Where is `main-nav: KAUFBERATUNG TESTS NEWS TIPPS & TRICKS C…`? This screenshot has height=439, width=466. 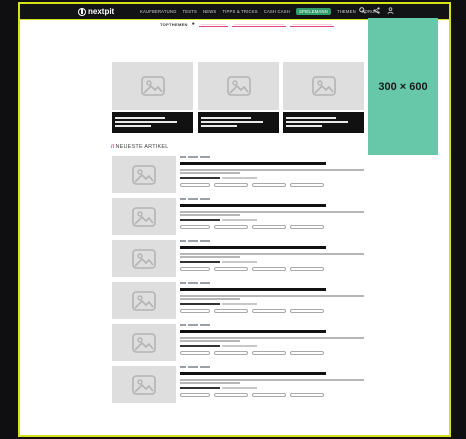 main-nav: KAUFBERATUNG TESTS NEWS TIPPS & TRICKS C… is located at coordinates (259, 11).